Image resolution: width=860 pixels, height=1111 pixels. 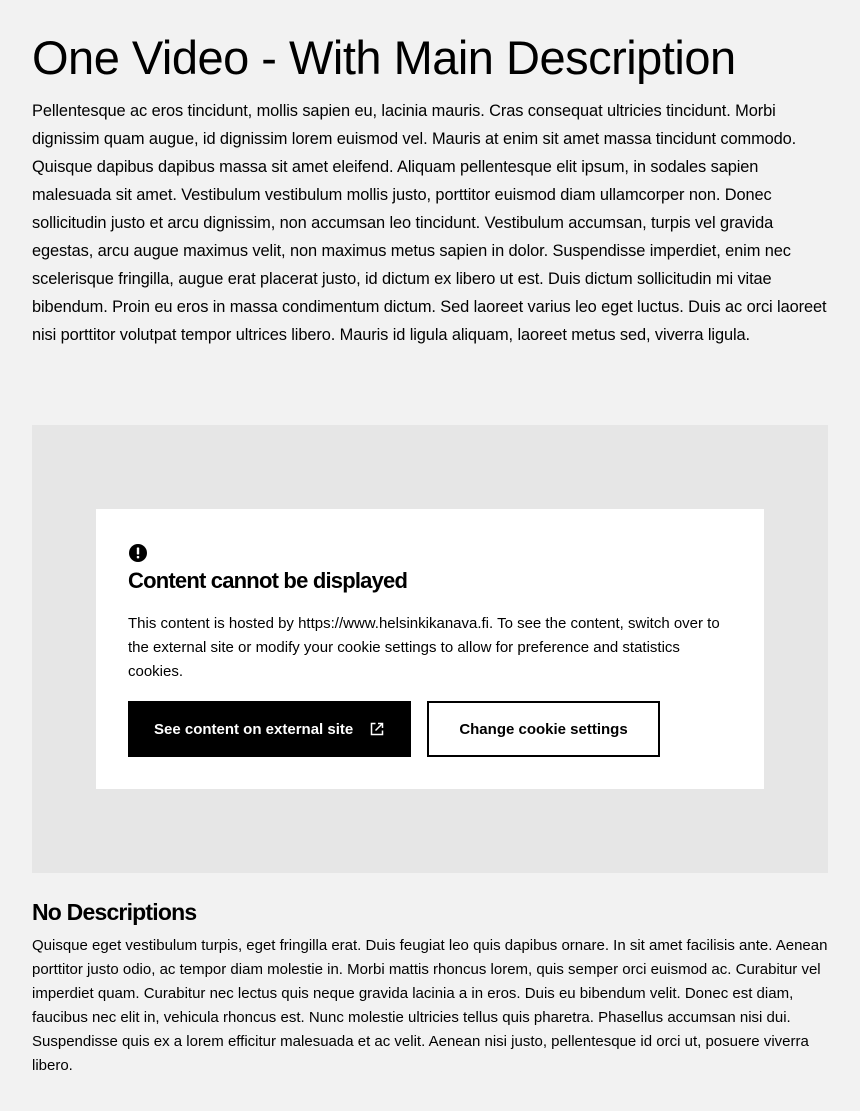 What do you see at coordinates (138, 553) in the screenshot?
I see `alert-circle-icon` at bounding box center [138, 553].